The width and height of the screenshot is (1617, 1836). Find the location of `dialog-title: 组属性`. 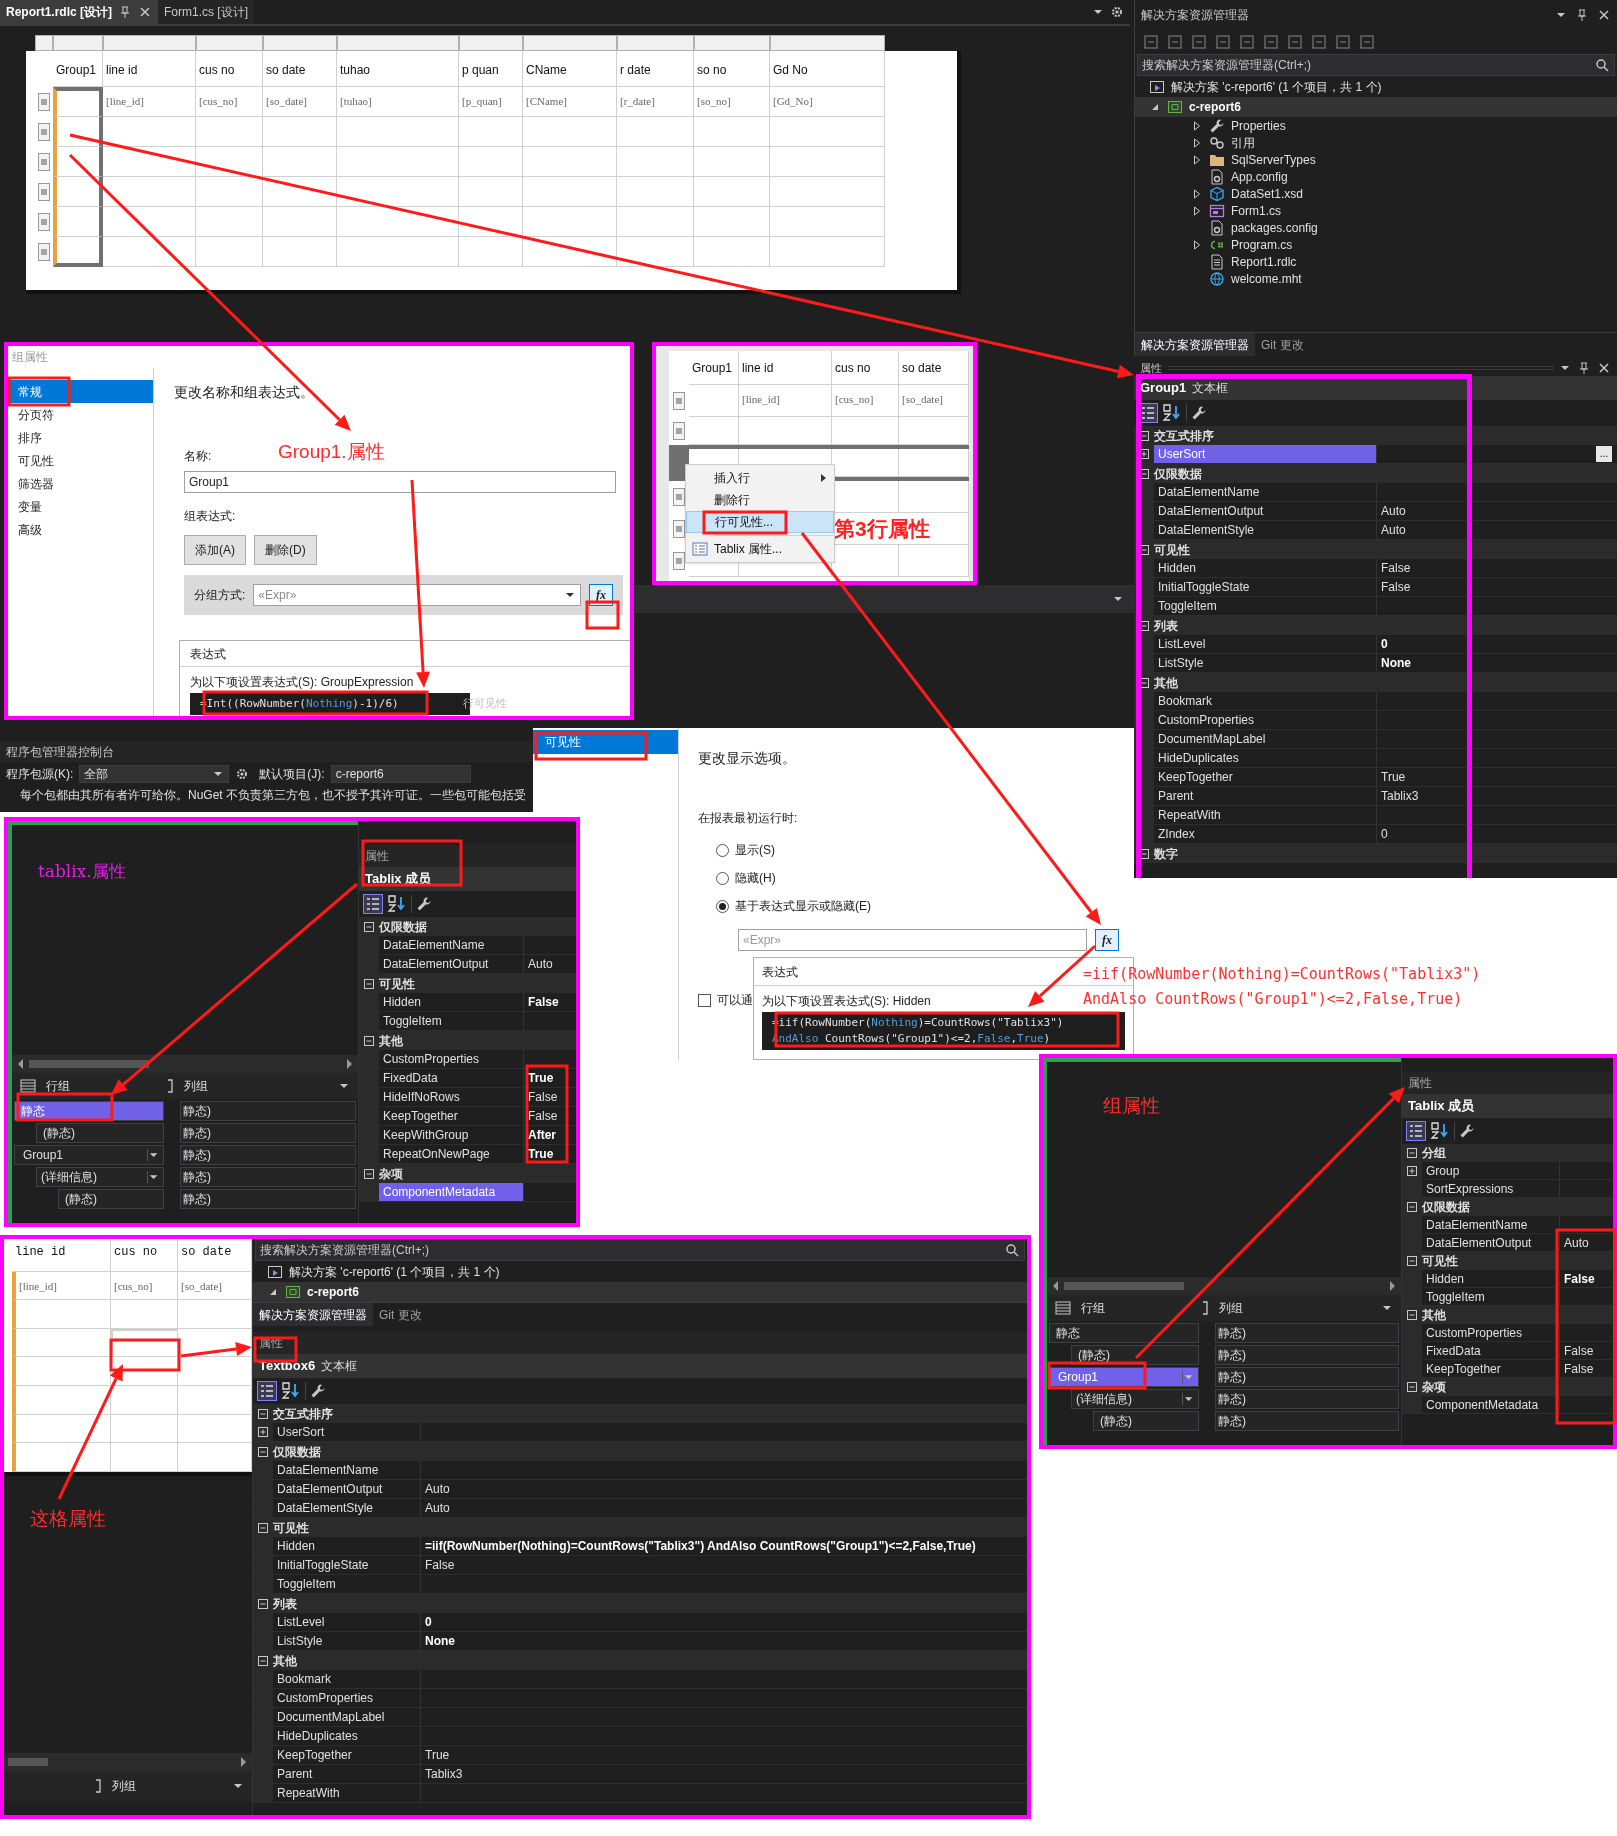

dialog-title: 组属性 is located at coordinates (319, 357).